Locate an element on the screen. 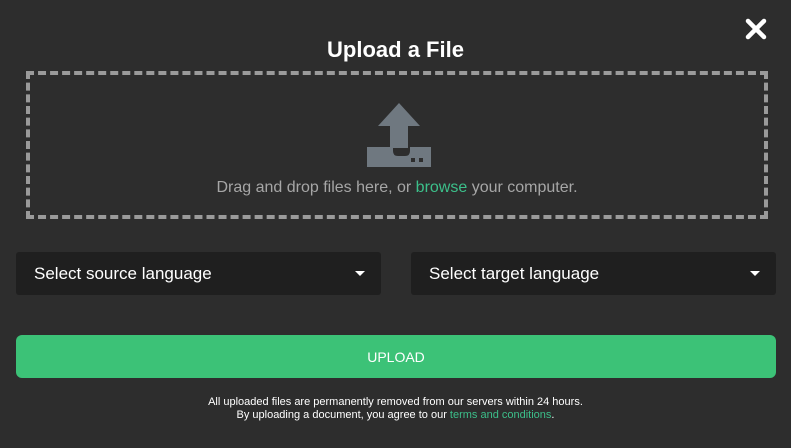  source-language-label: Select source language is located at coordinates (123, 273).